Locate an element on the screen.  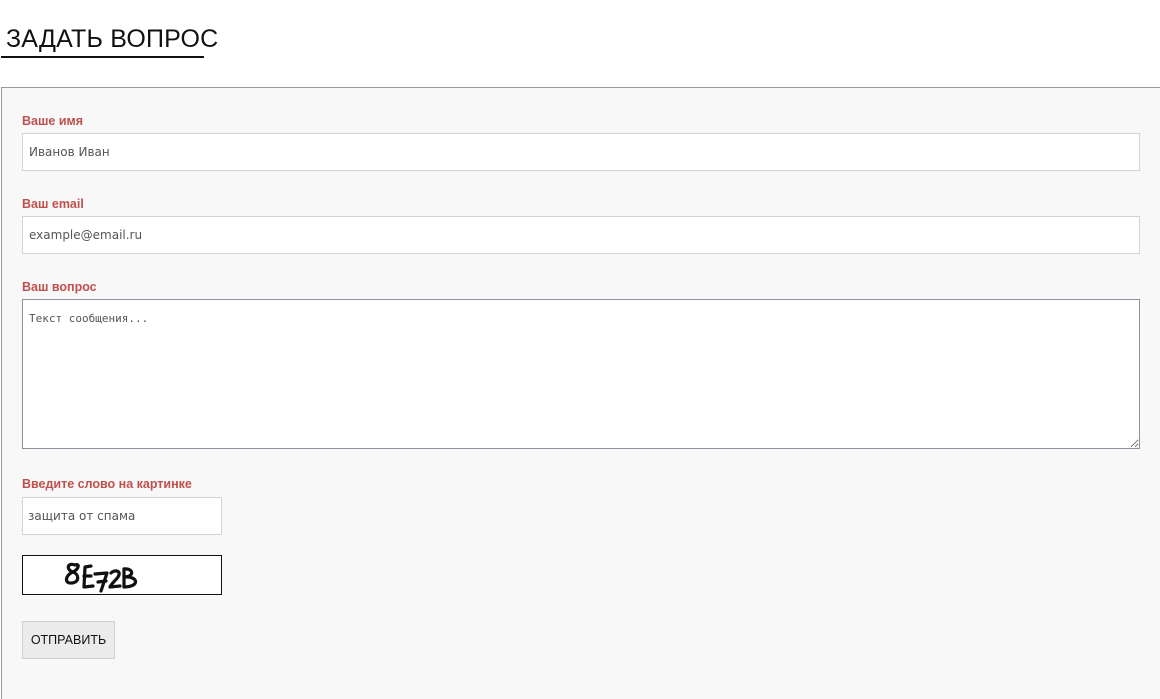
page-title: ЗАДАТЬ ВОПРОС is located at coordinates (109, 40).